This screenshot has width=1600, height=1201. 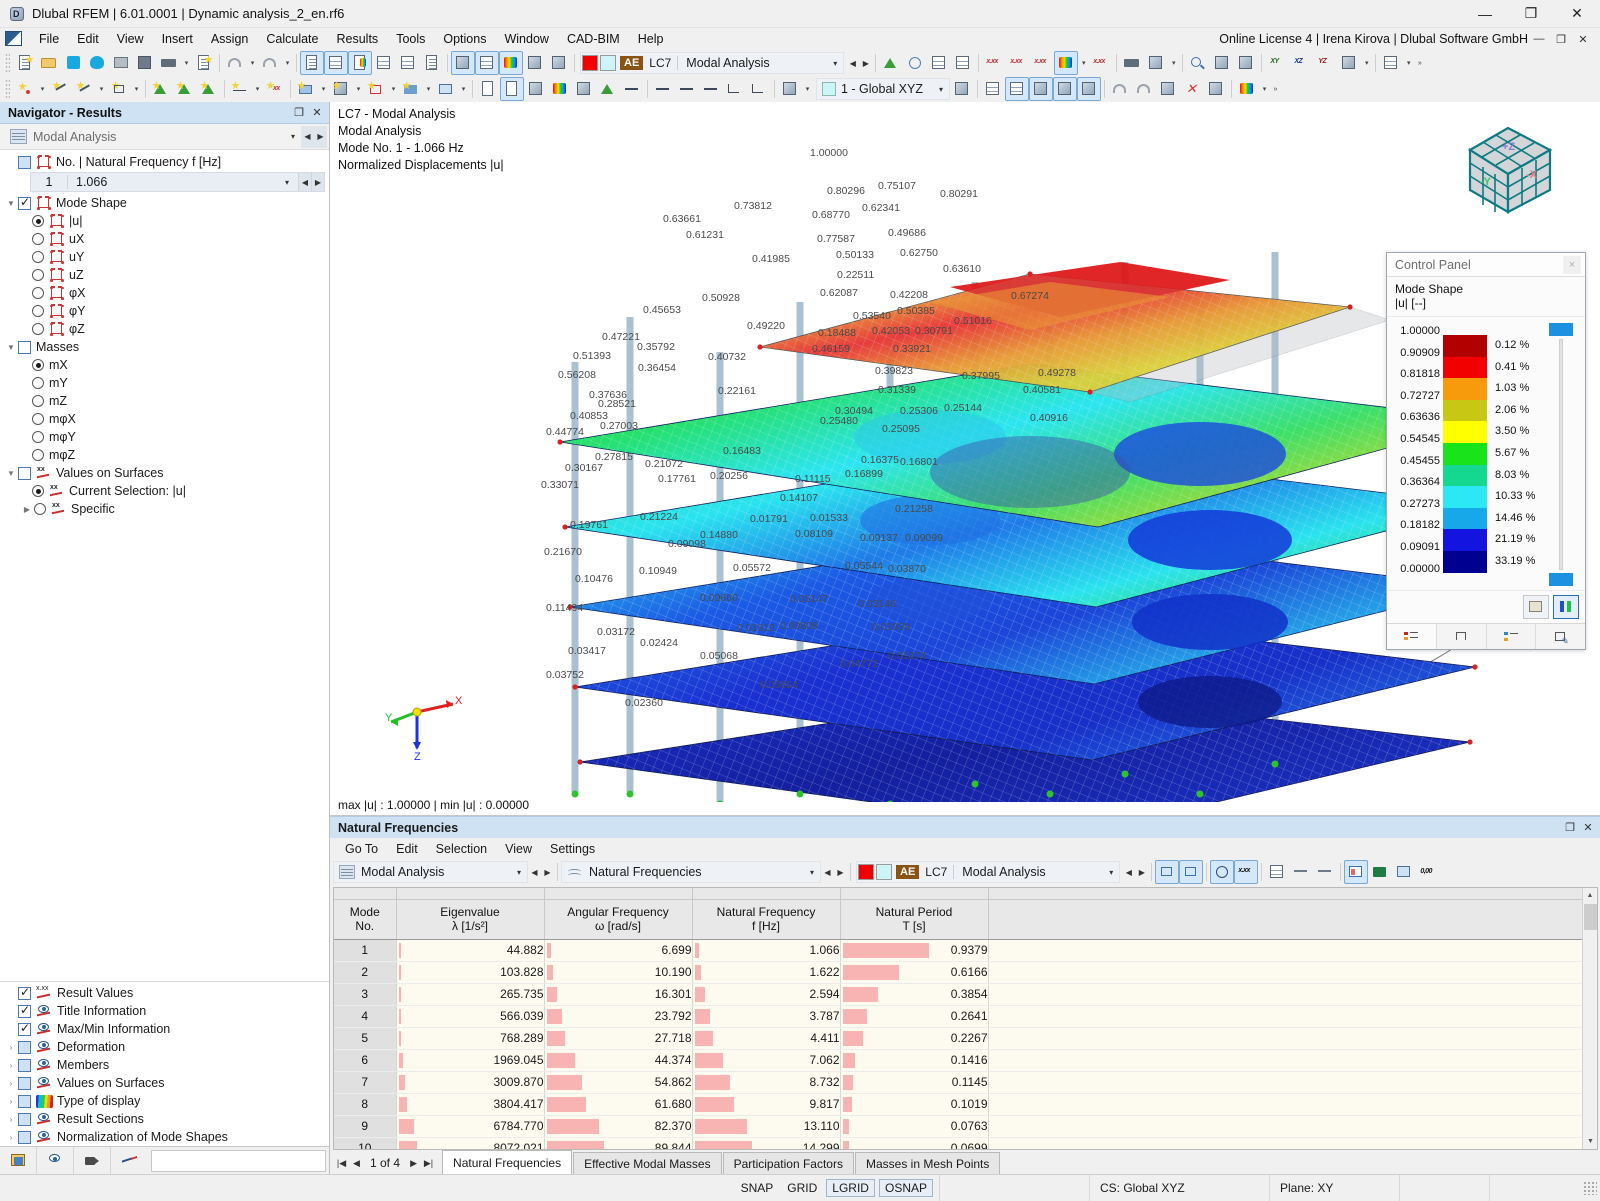 What do you see at coordinates (511, 63) in the screenshot?
I see `view-results-button` at bounding box center [511, 63].